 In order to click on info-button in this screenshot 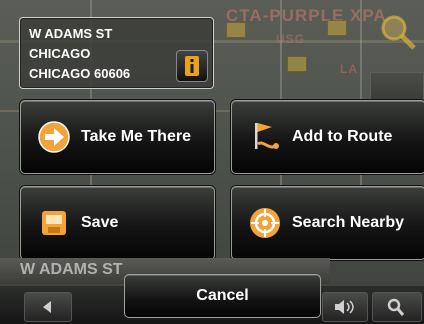, I will do `click(192, 66)`.